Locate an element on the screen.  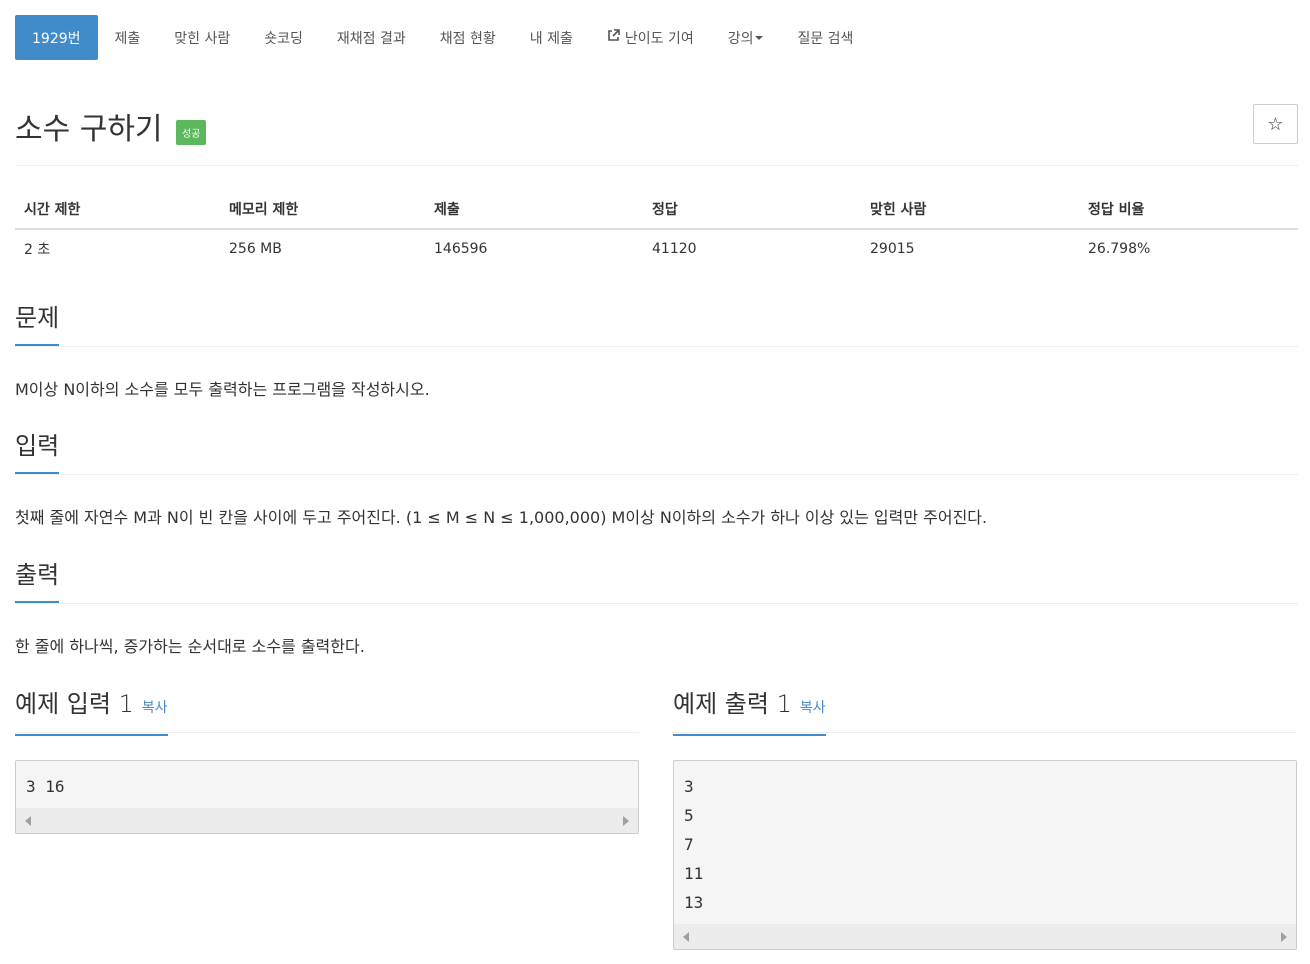
nav-submit: 제출 is located at coordinates (128, 37).